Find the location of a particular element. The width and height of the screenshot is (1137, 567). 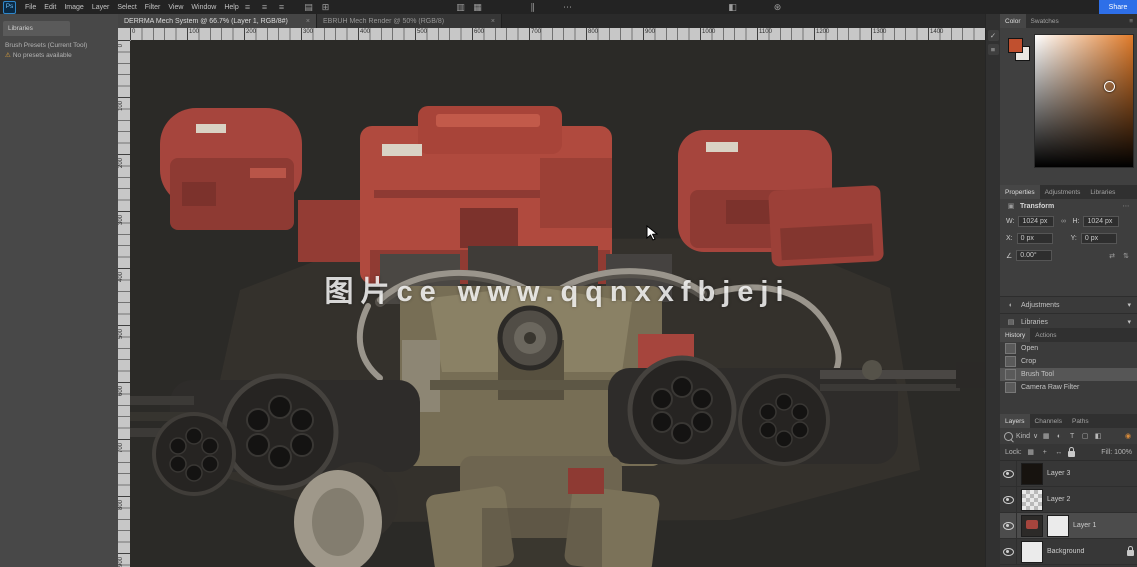

filter-smart-icon: ◧ is located at coordinates (1098, 436).